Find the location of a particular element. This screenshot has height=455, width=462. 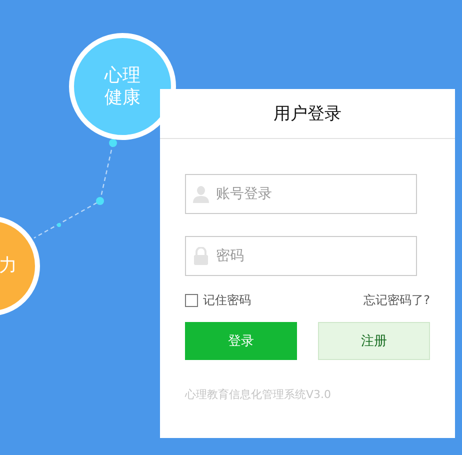

footer-text: 心理教育信息化管理系统V3.0 is located at coordinates (258, 394).